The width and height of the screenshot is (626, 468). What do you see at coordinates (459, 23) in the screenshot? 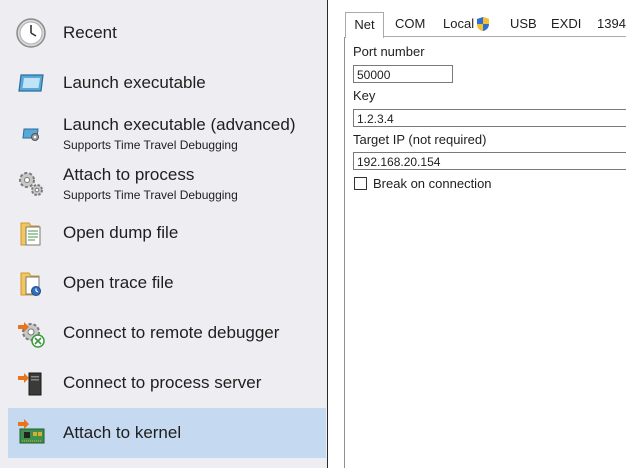
I see `tab-label: Local` at bounding box center [459, 23].